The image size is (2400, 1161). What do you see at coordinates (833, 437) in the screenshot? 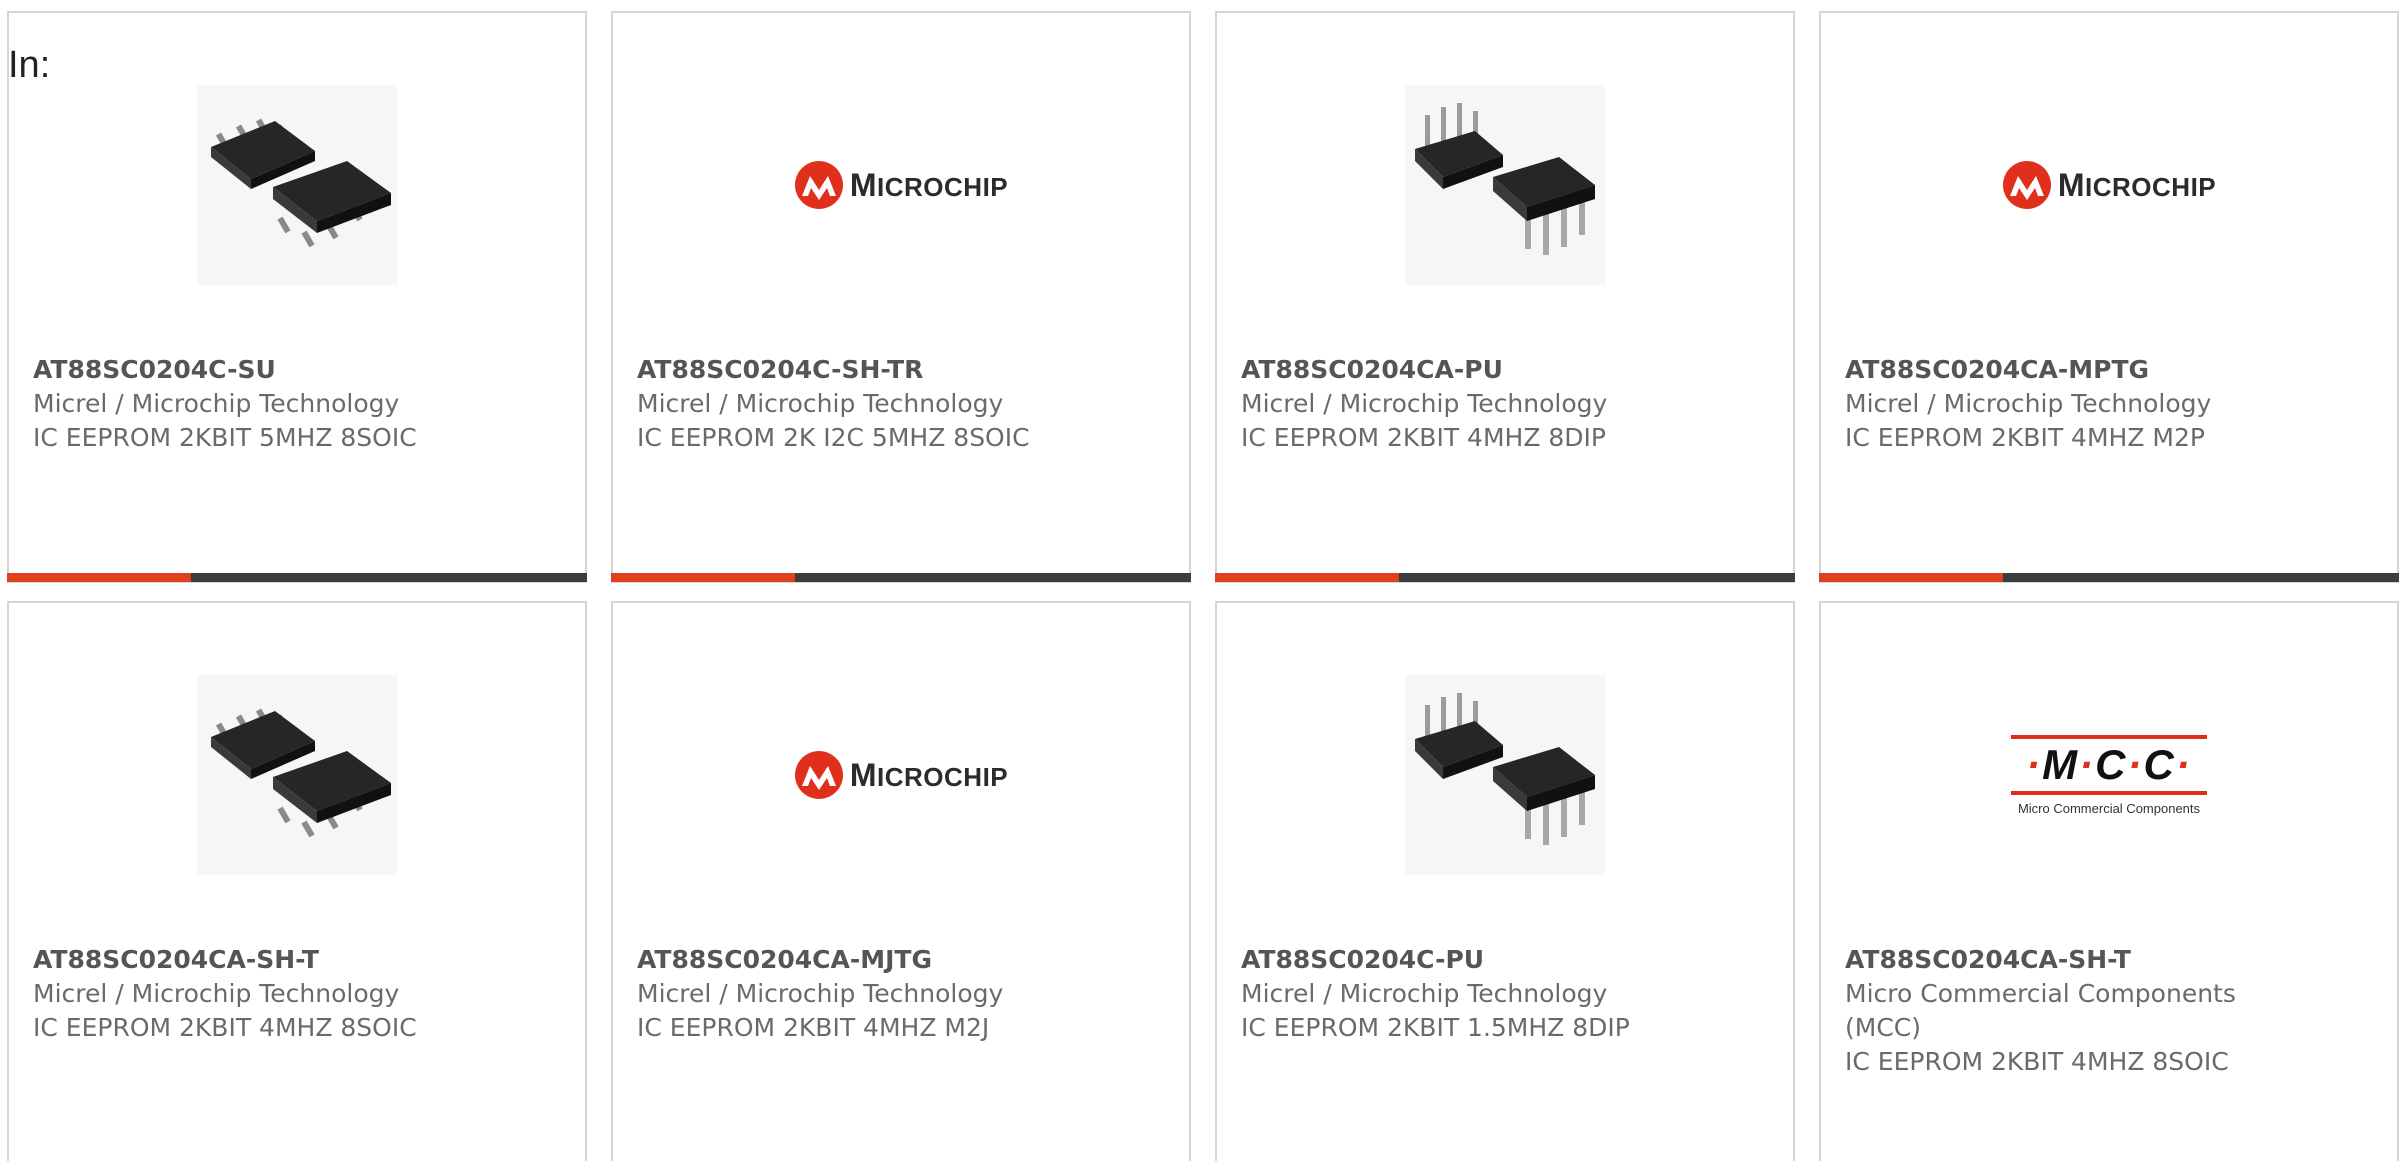
I see `description: IC EEPROM 2K I2C 5MHZ 8SOIC` at bounding box center [833, 437].